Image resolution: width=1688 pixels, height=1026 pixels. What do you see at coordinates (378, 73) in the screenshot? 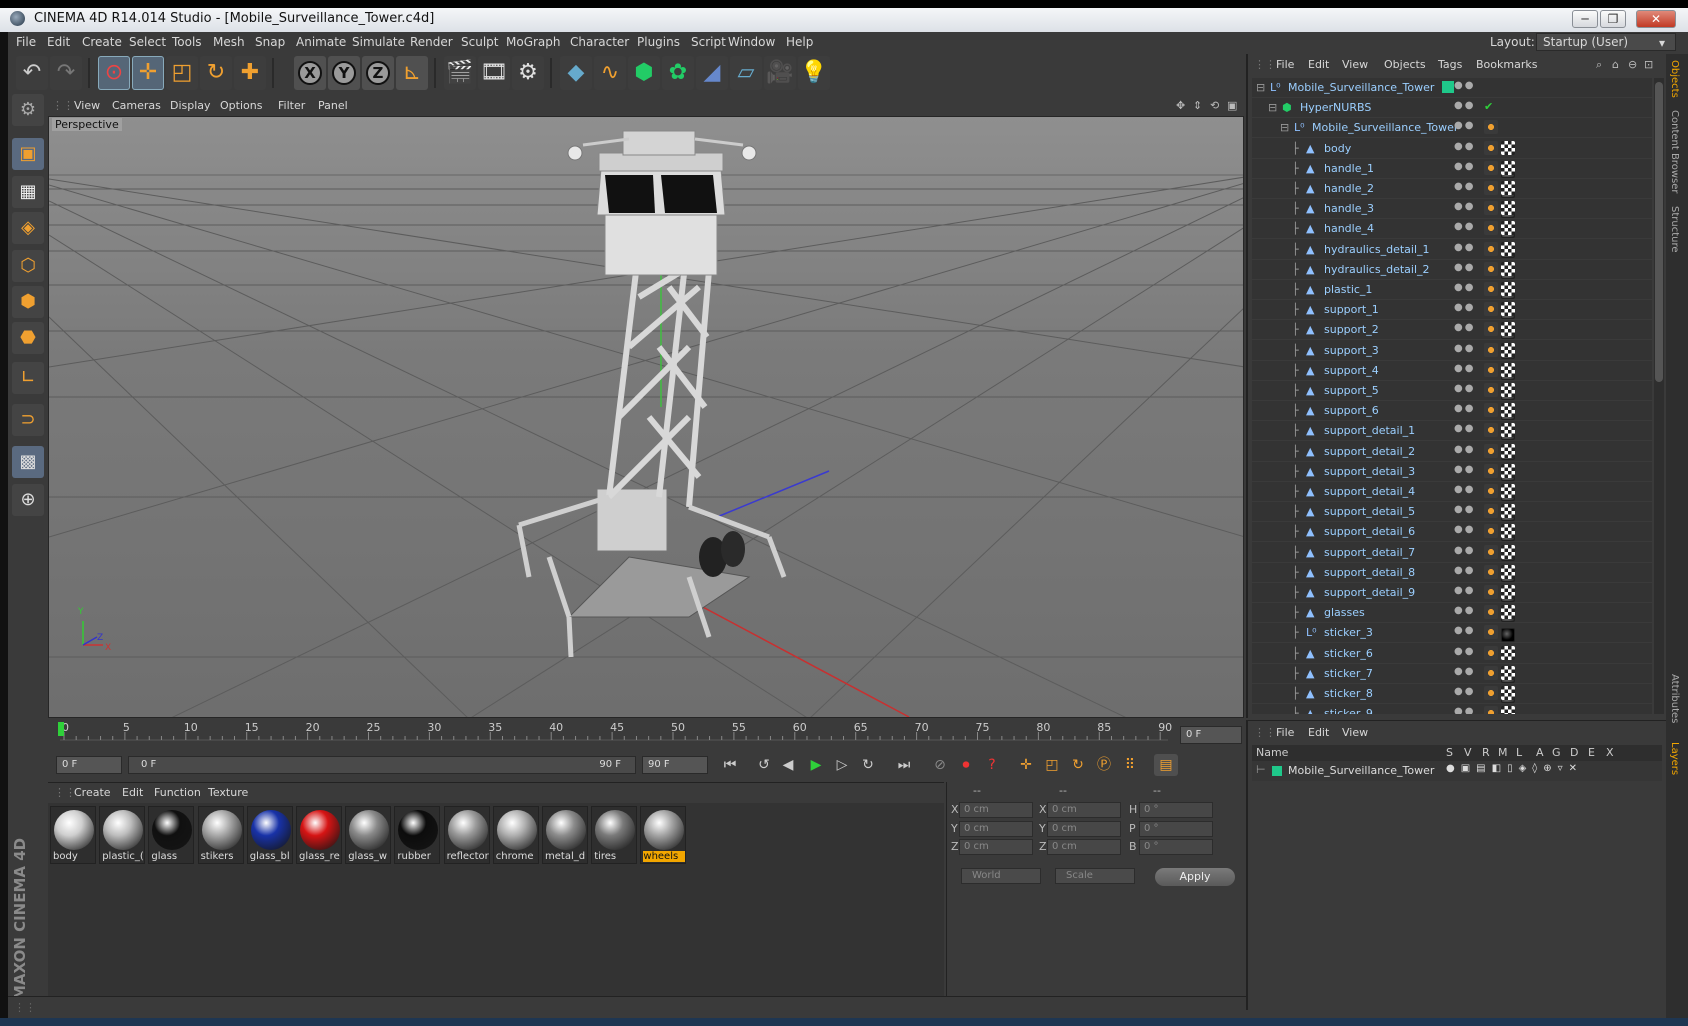
I see `z-axis-lock-button: Z` at bounding box center [378, 73].